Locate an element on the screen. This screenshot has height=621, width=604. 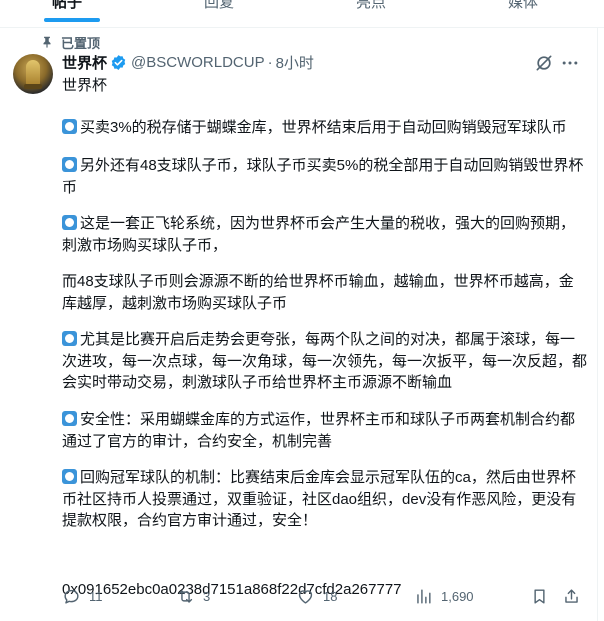
repost-icon is located at coordinates (185, 596).